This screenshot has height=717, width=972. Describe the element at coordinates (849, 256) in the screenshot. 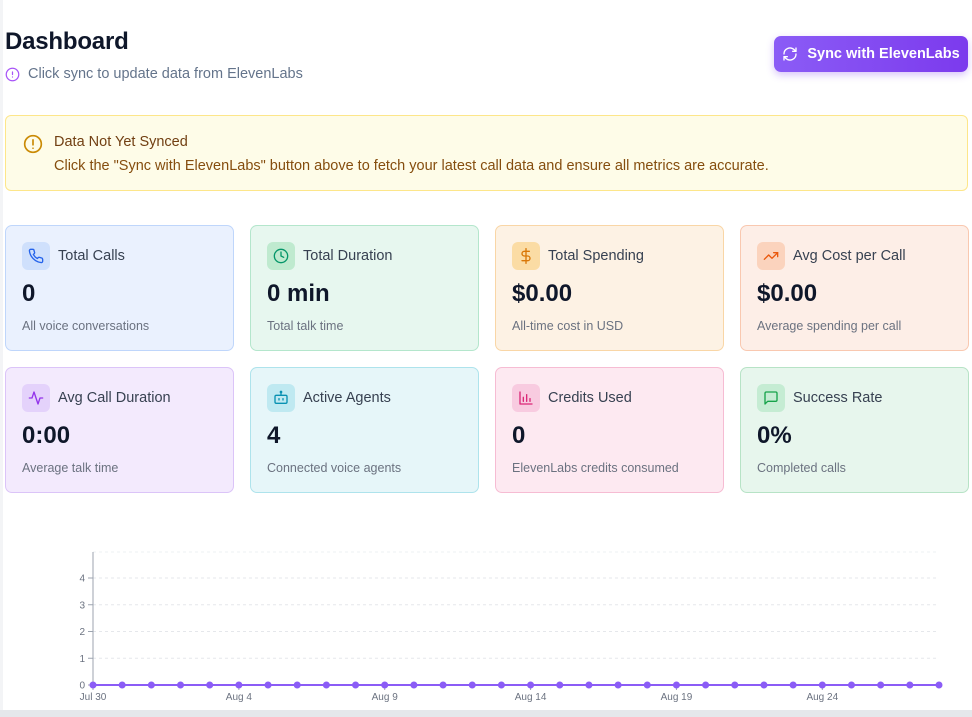

I see `stat-label: Avg Cost per Call` at that location.